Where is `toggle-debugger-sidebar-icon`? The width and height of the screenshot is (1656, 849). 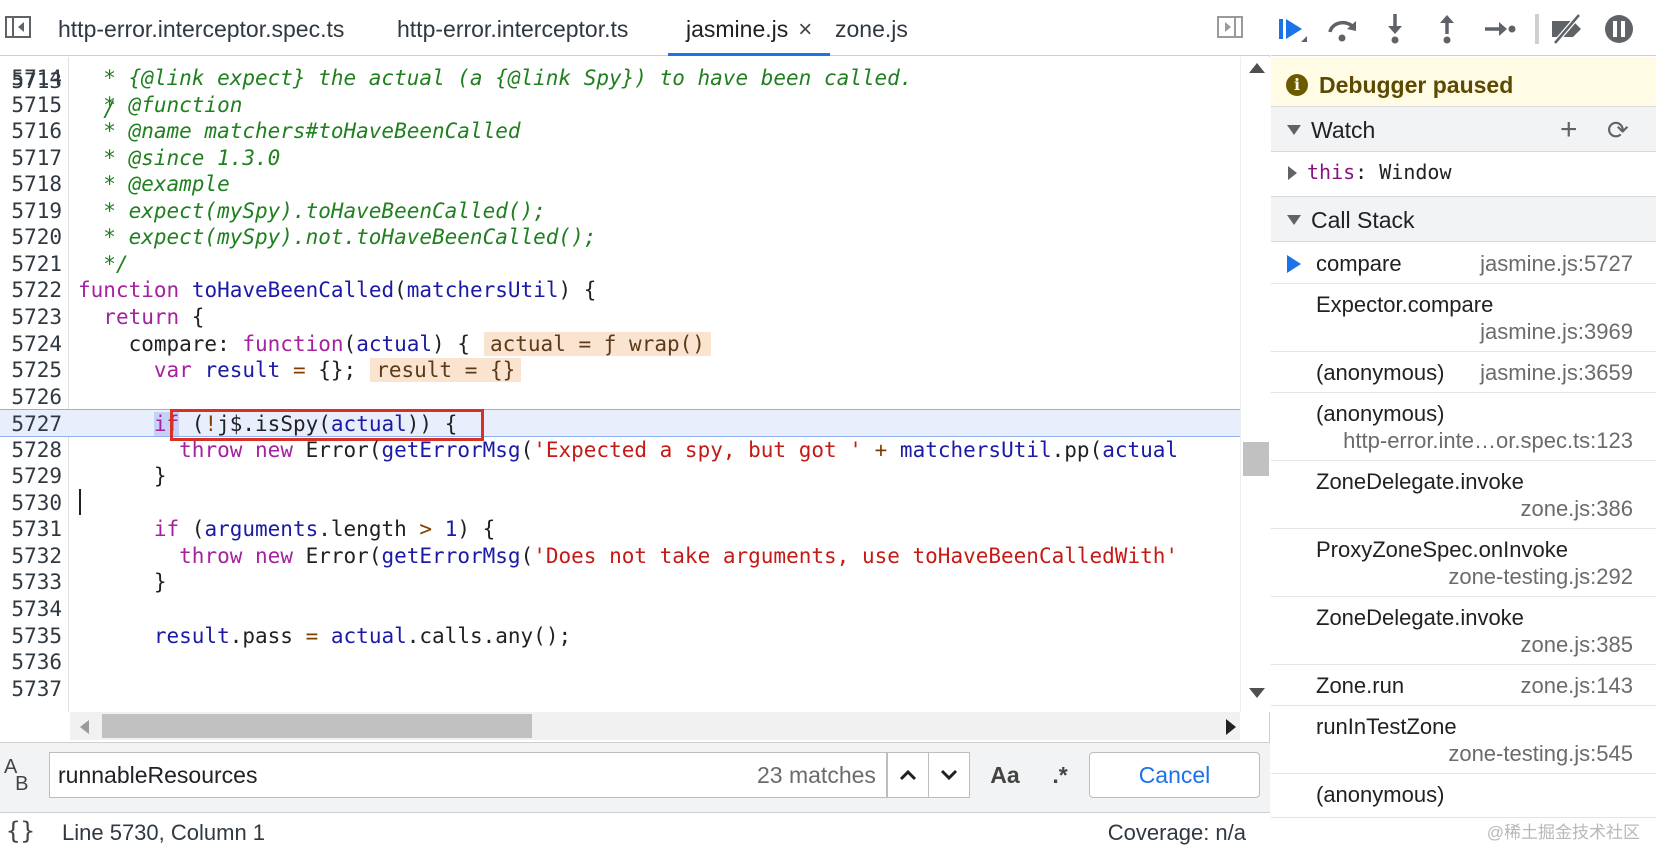 toggle-debugger-sidebar-icon is located at coordinates (1230, 27).